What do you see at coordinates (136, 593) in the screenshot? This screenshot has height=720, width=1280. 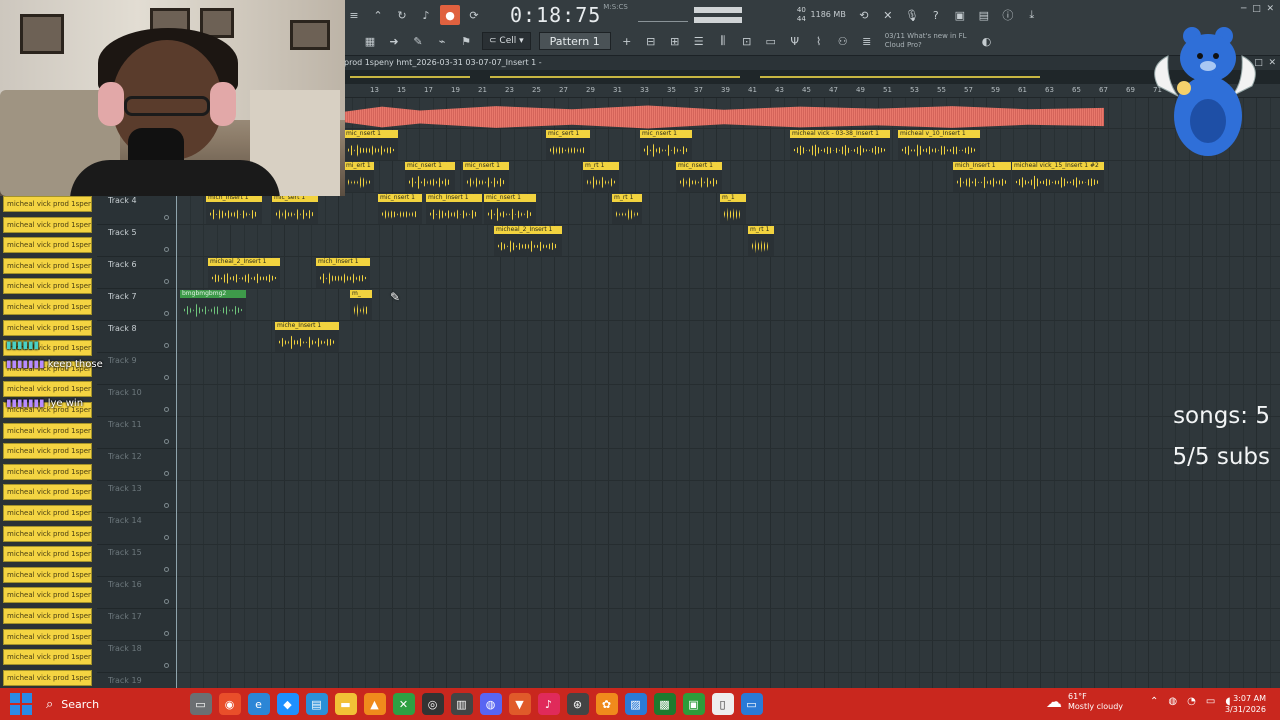 I see `track-header: Track 16` at bounding box center [136, 593].